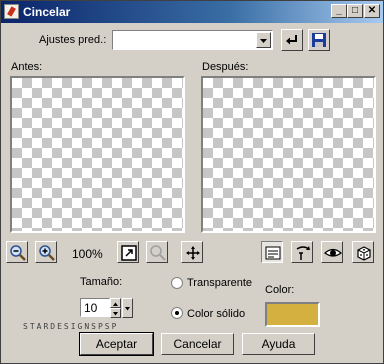 The width and height of the screenshot is (384, 364). I want to click on reset-arrow-icon, so click(291, 40).